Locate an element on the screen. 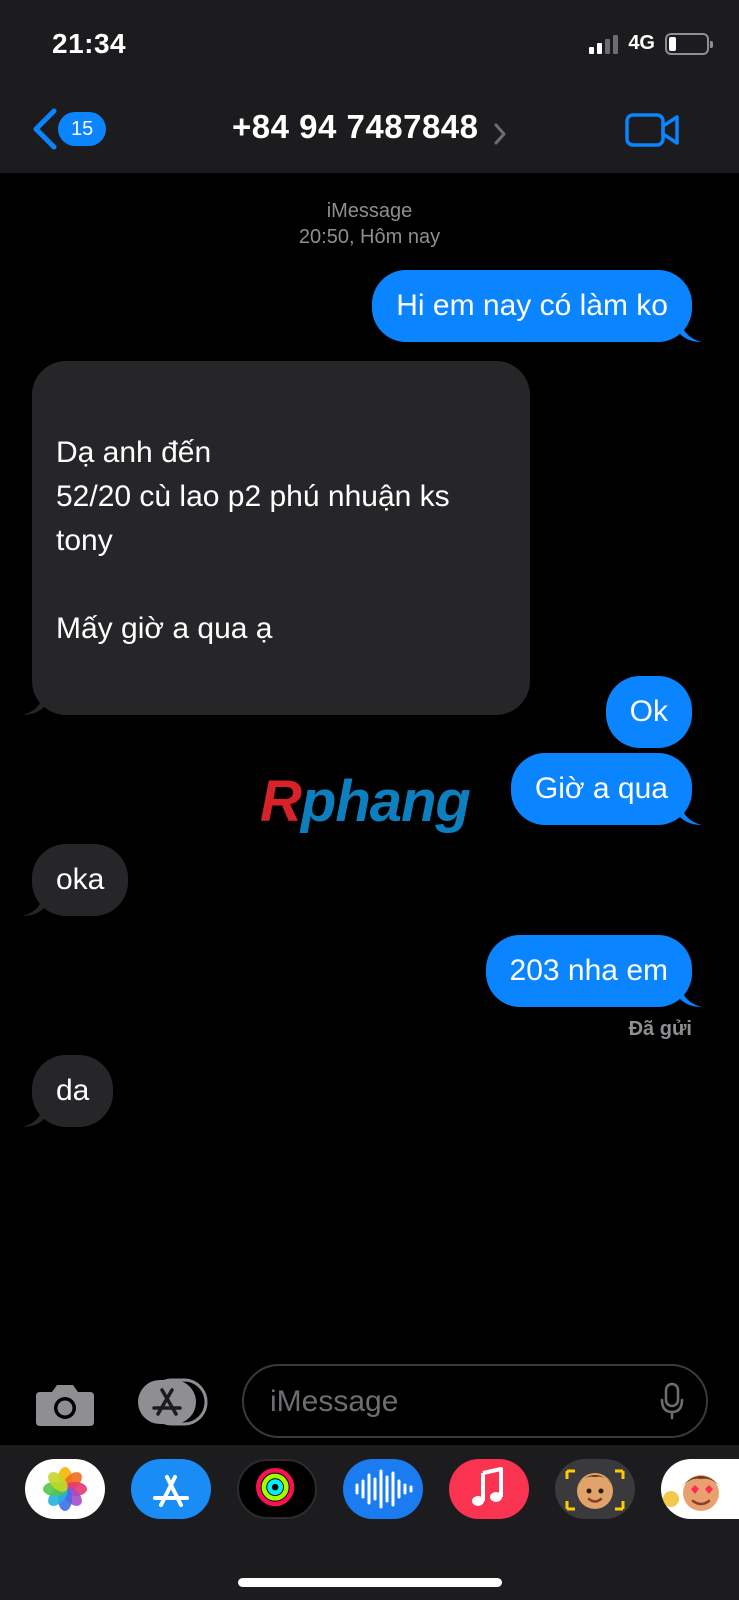 The width and height of the screenshot is (739, 1600). watermark-logo: Rphang is located at coordinates (365, 801).